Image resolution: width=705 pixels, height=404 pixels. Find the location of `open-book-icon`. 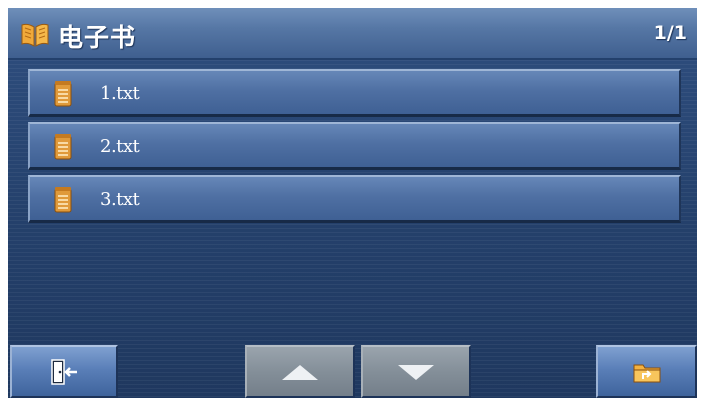

open-book-icon is located at coordinates (35, 35).